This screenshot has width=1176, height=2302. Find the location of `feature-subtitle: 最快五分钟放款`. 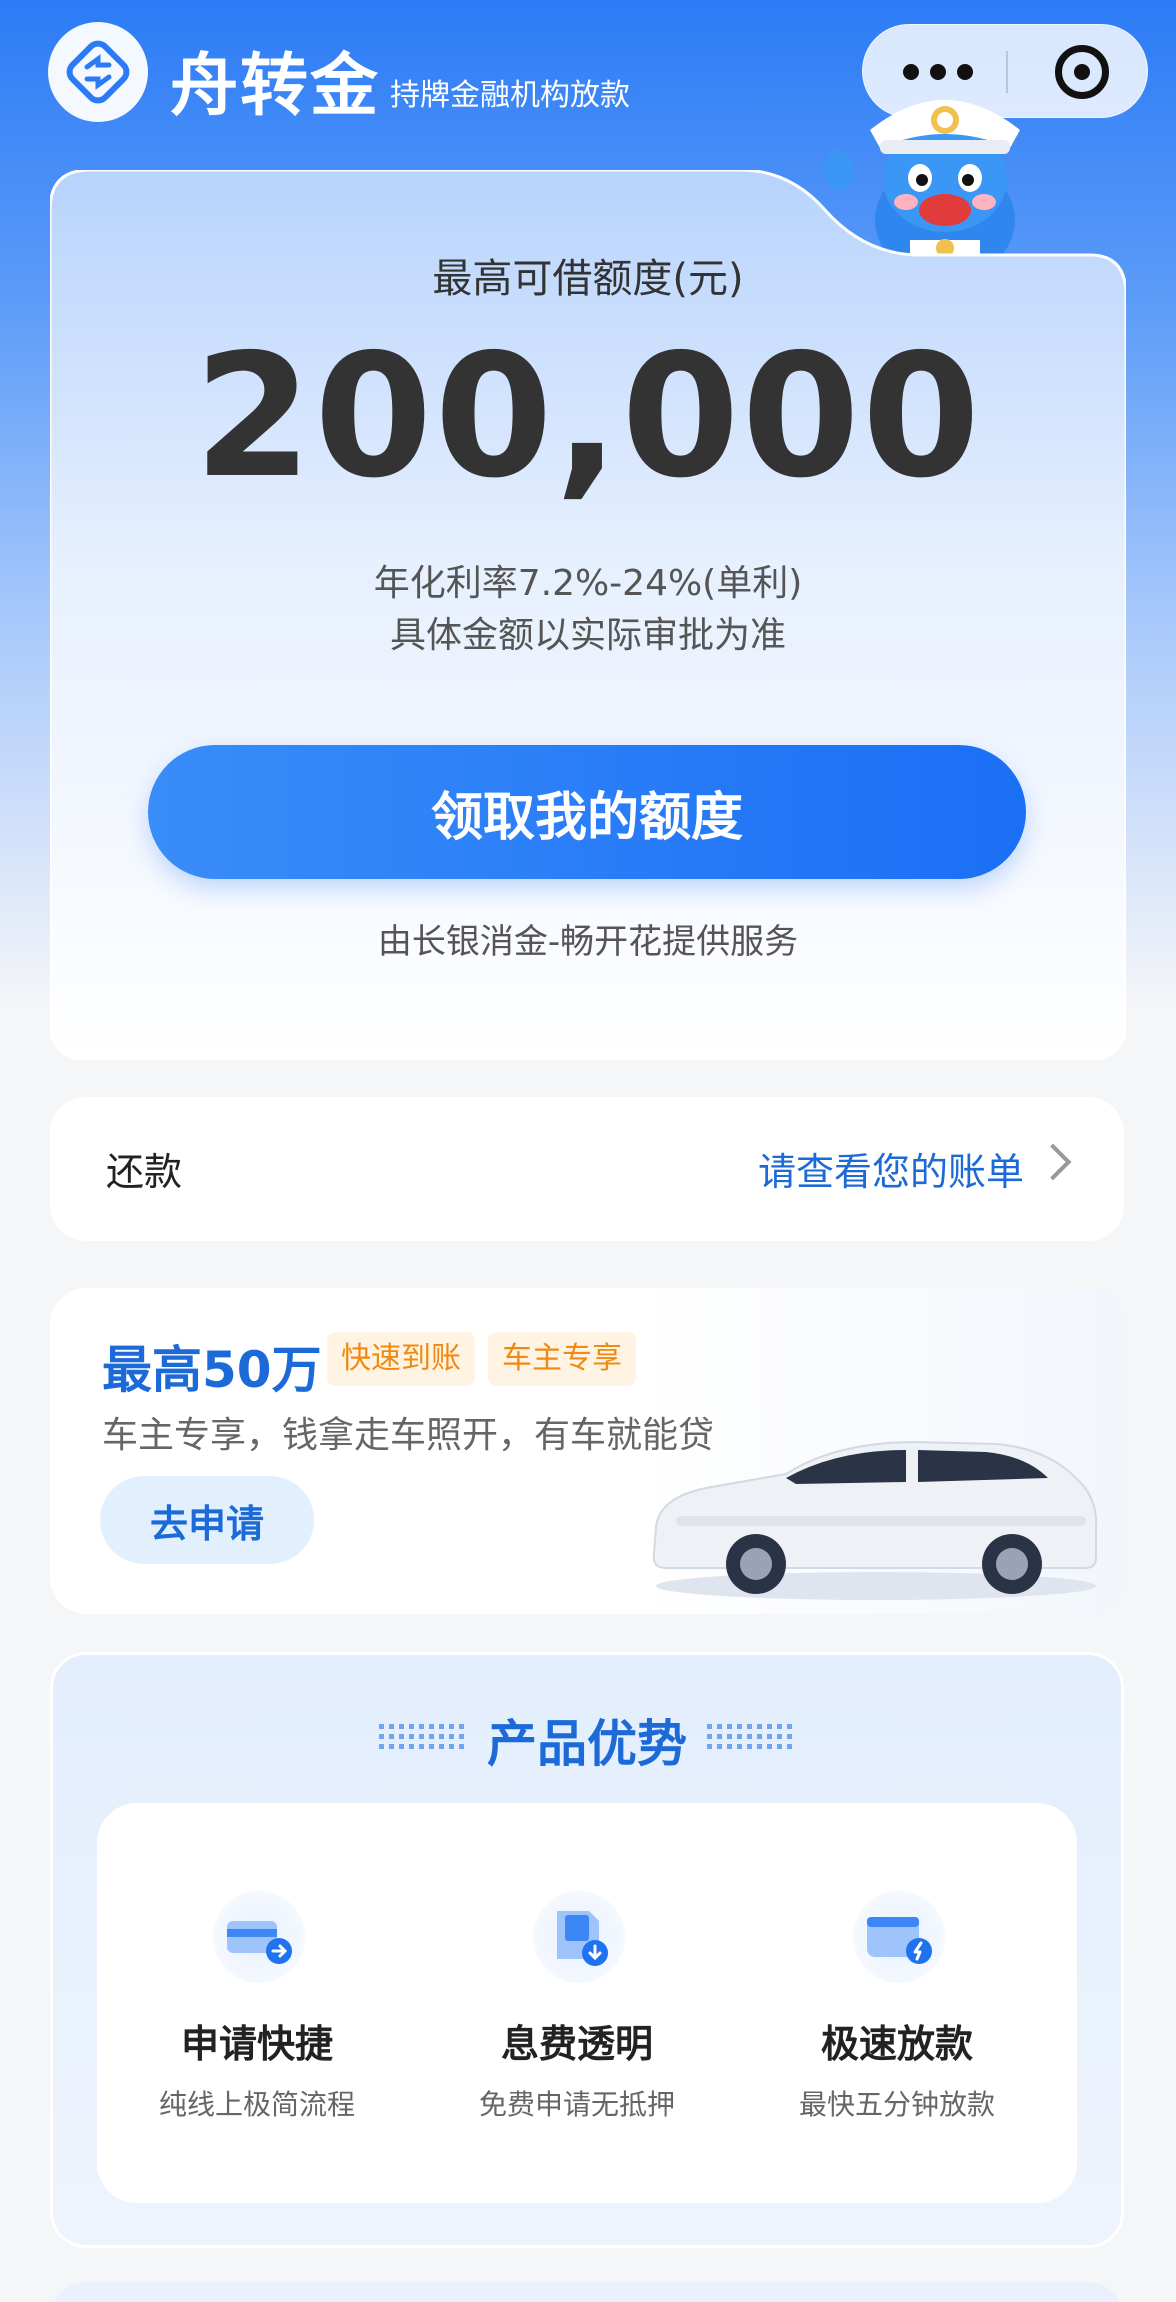

feature-subtitle: 最快五分钟放款 is located at coordinates (896, 2104).